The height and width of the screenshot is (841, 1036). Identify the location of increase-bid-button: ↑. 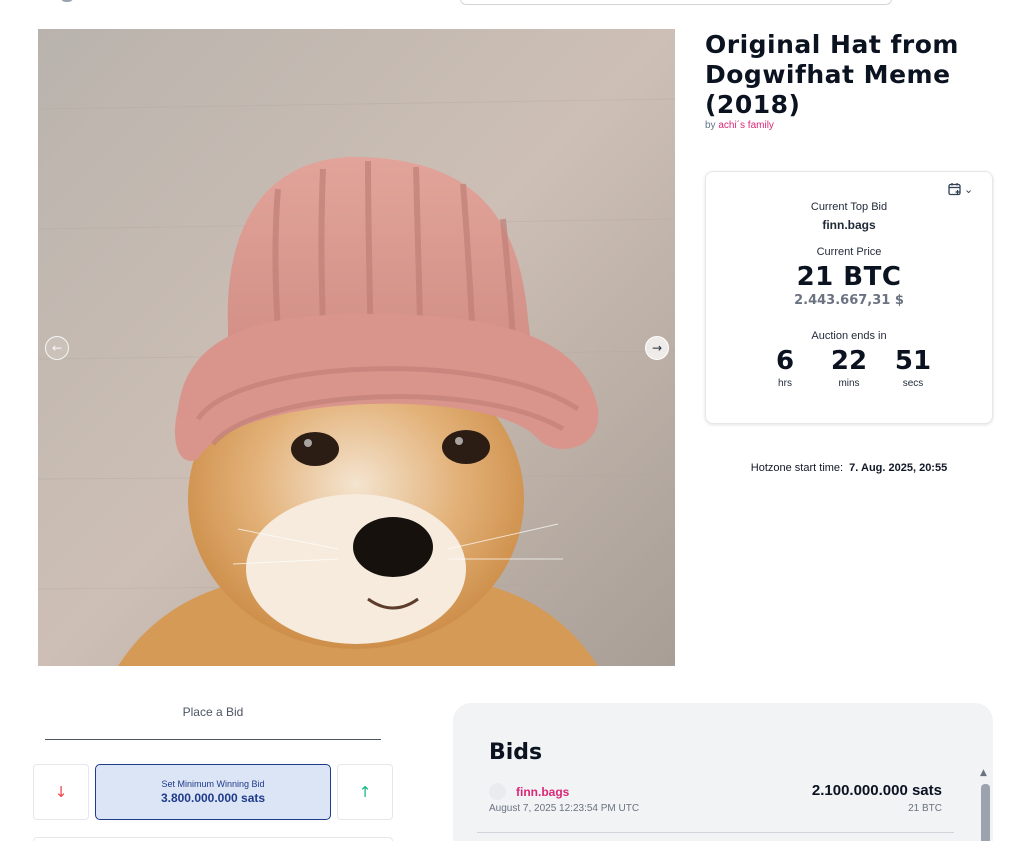
(365, 792).